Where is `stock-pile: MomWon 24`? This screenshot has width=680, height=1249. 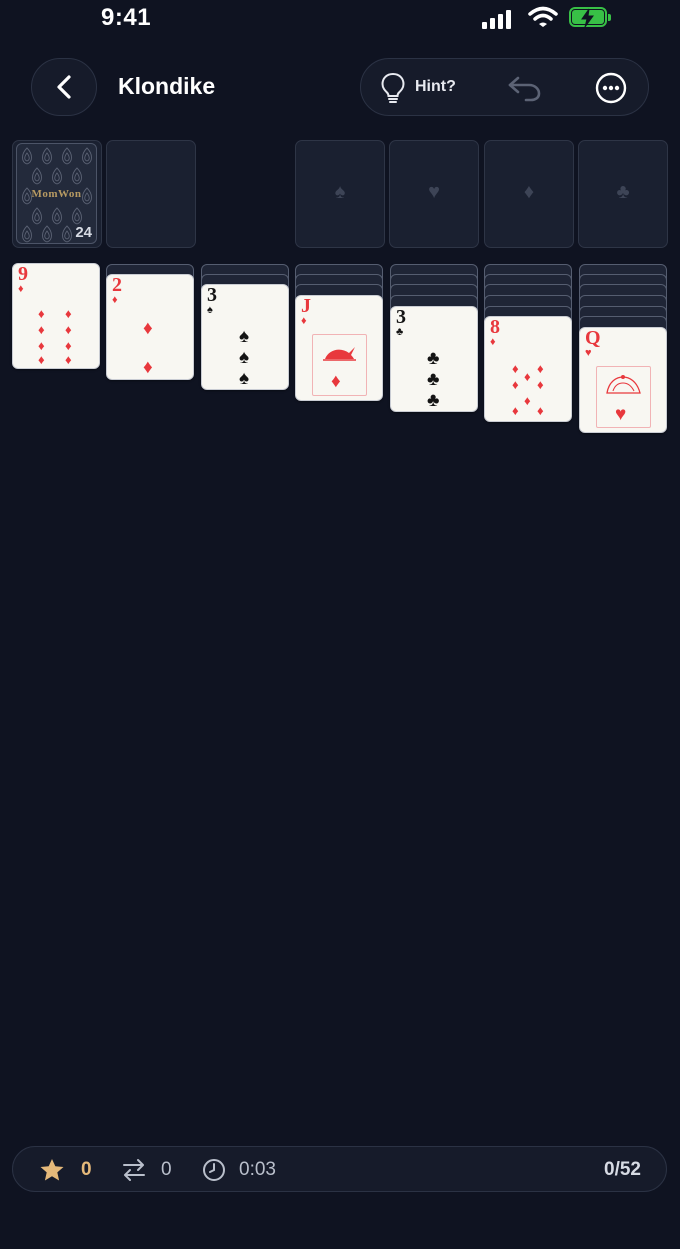 stock-pile: MomWon 24 is located at coordinates (56, 193).